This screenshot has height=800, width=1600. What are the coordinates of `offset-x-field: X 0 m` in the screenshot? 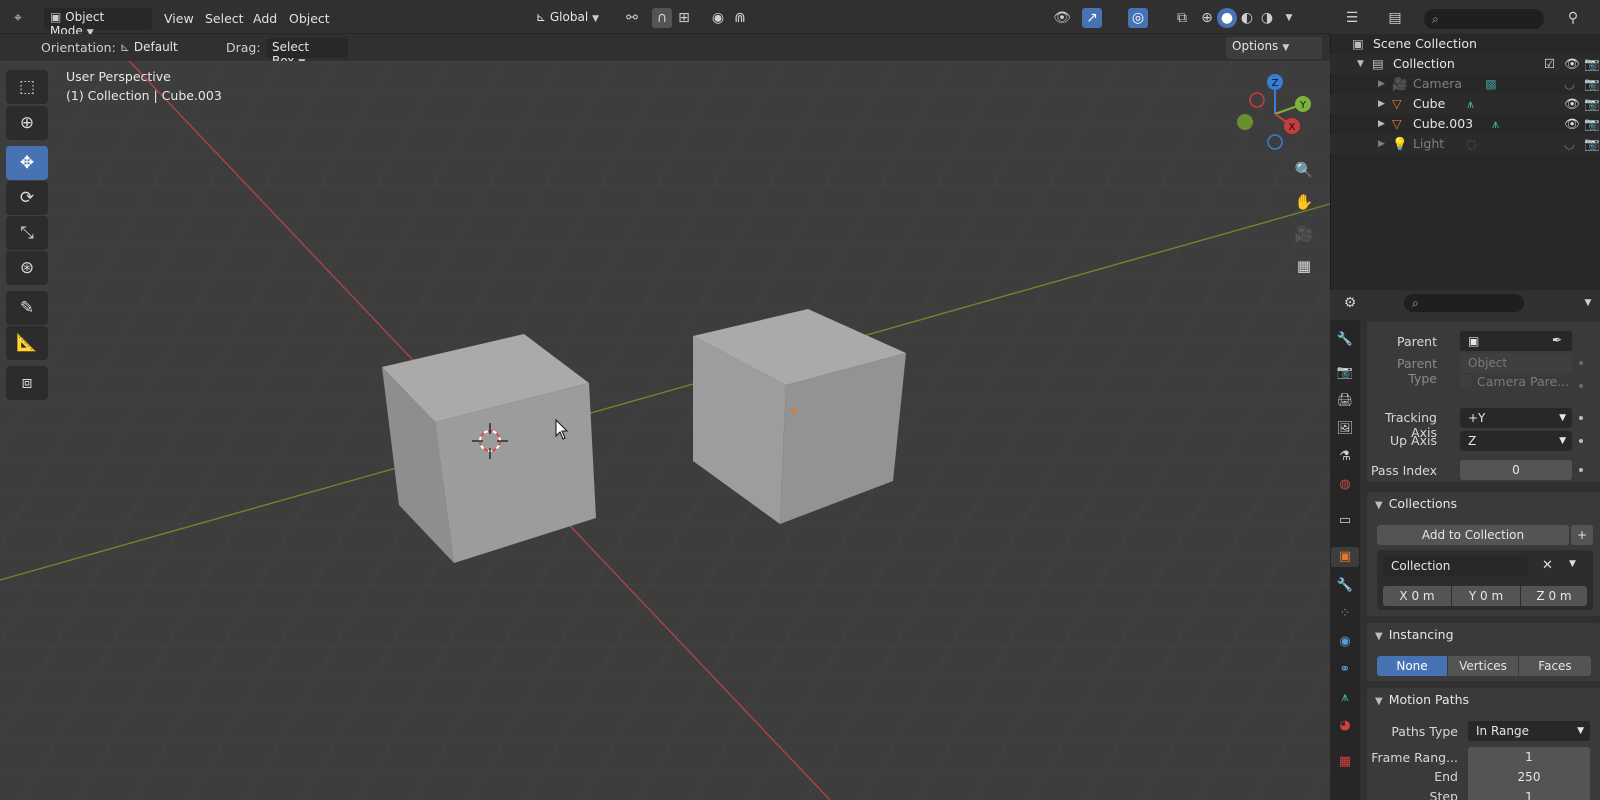 It's located at (1417, 596).